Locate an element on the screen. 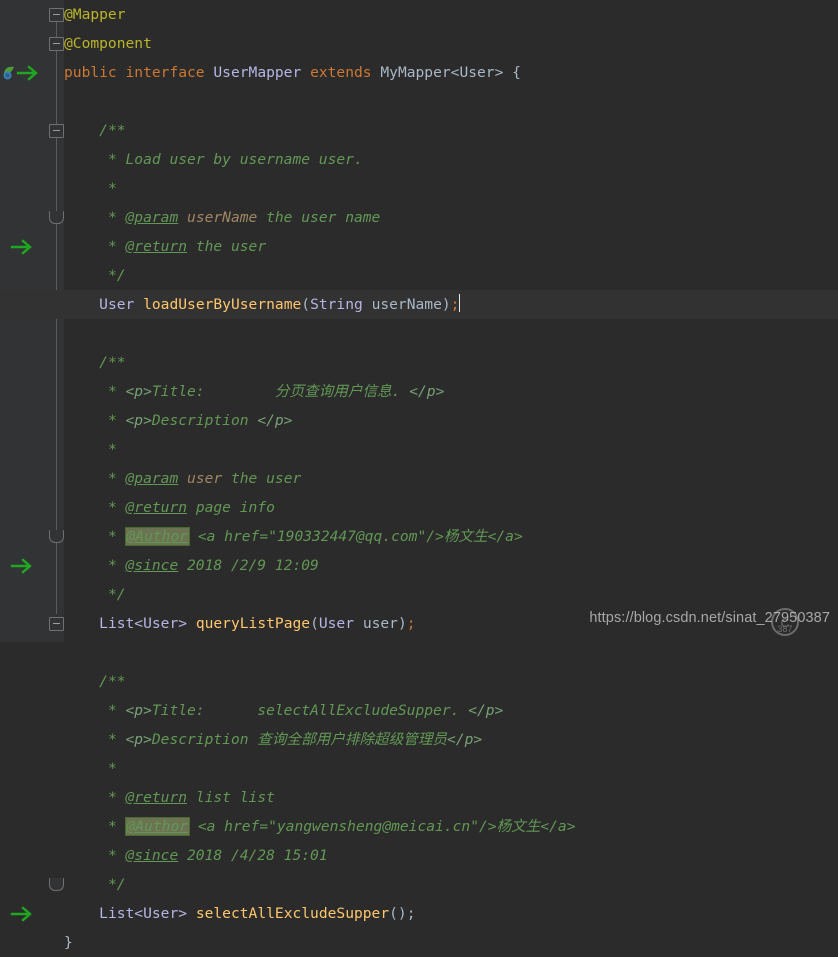 This screenshot has height=957, width=838. code-token: Description is located at coordinates (204, 420).